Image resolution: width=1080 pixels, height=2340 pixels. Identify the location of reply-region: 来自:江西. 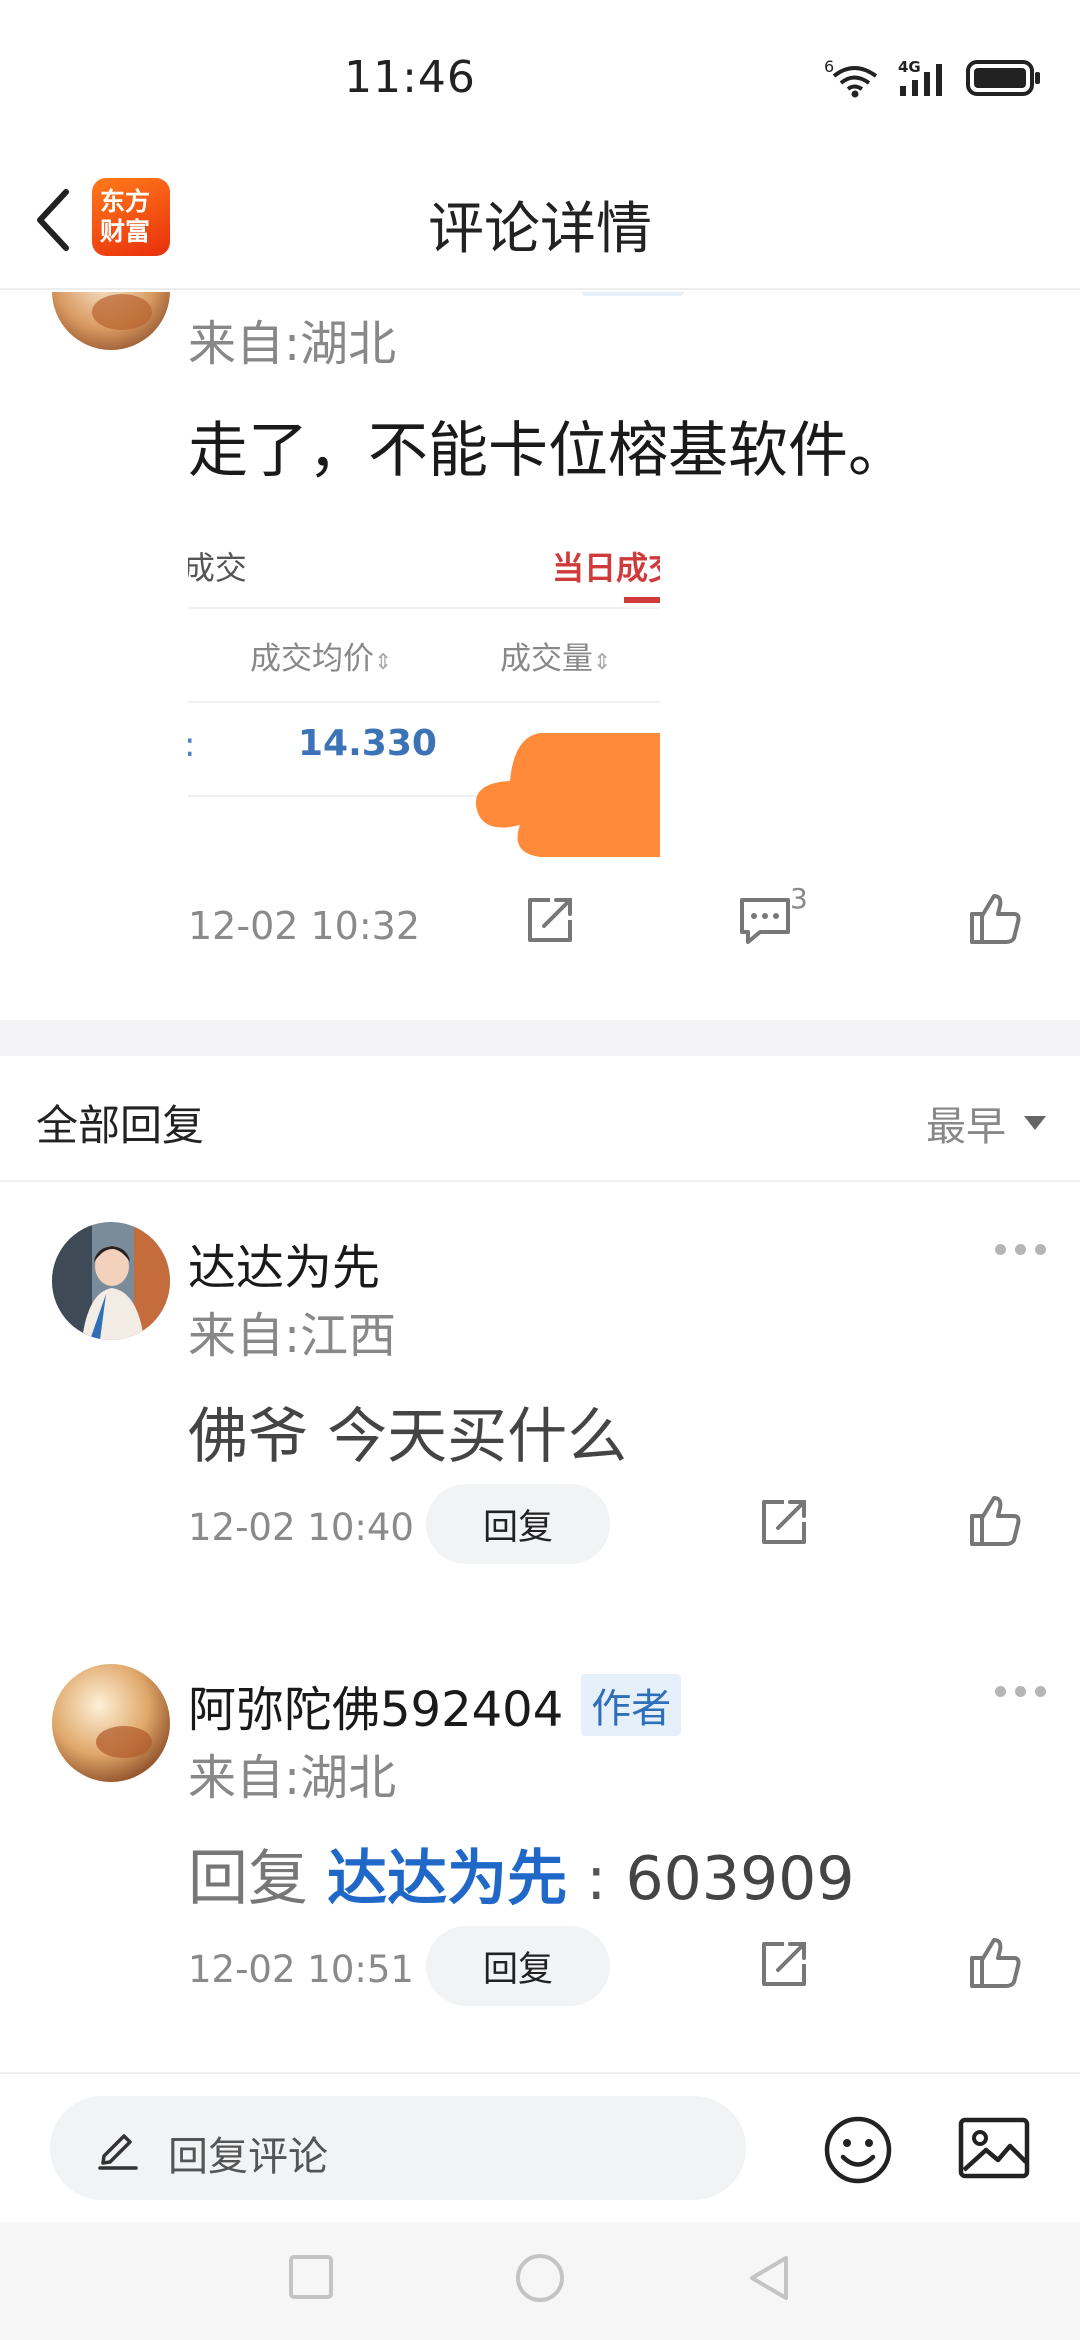
(292, 1336).